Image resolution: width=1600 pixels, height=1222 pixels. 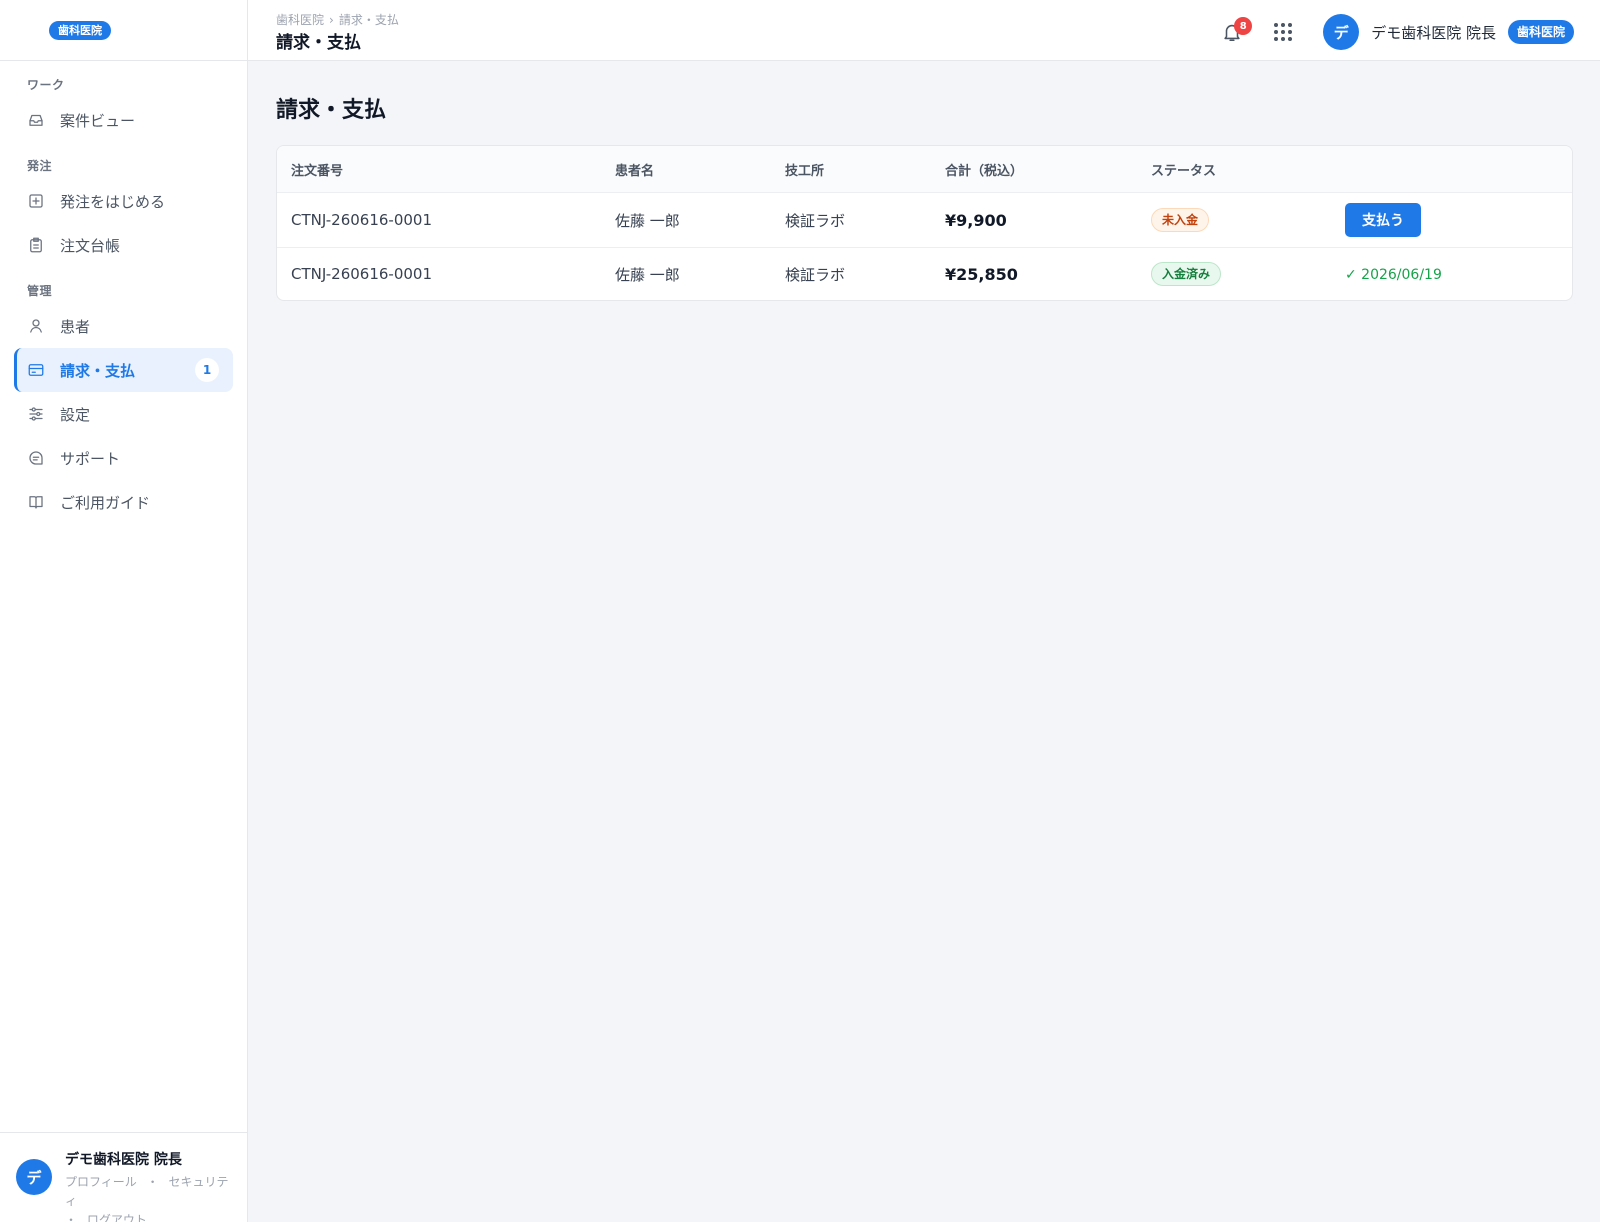 What do you see at coordinates (75, 414) in the screenshot?
I see `sidebar-item-label: 設定` at bounding box center [75, 414].